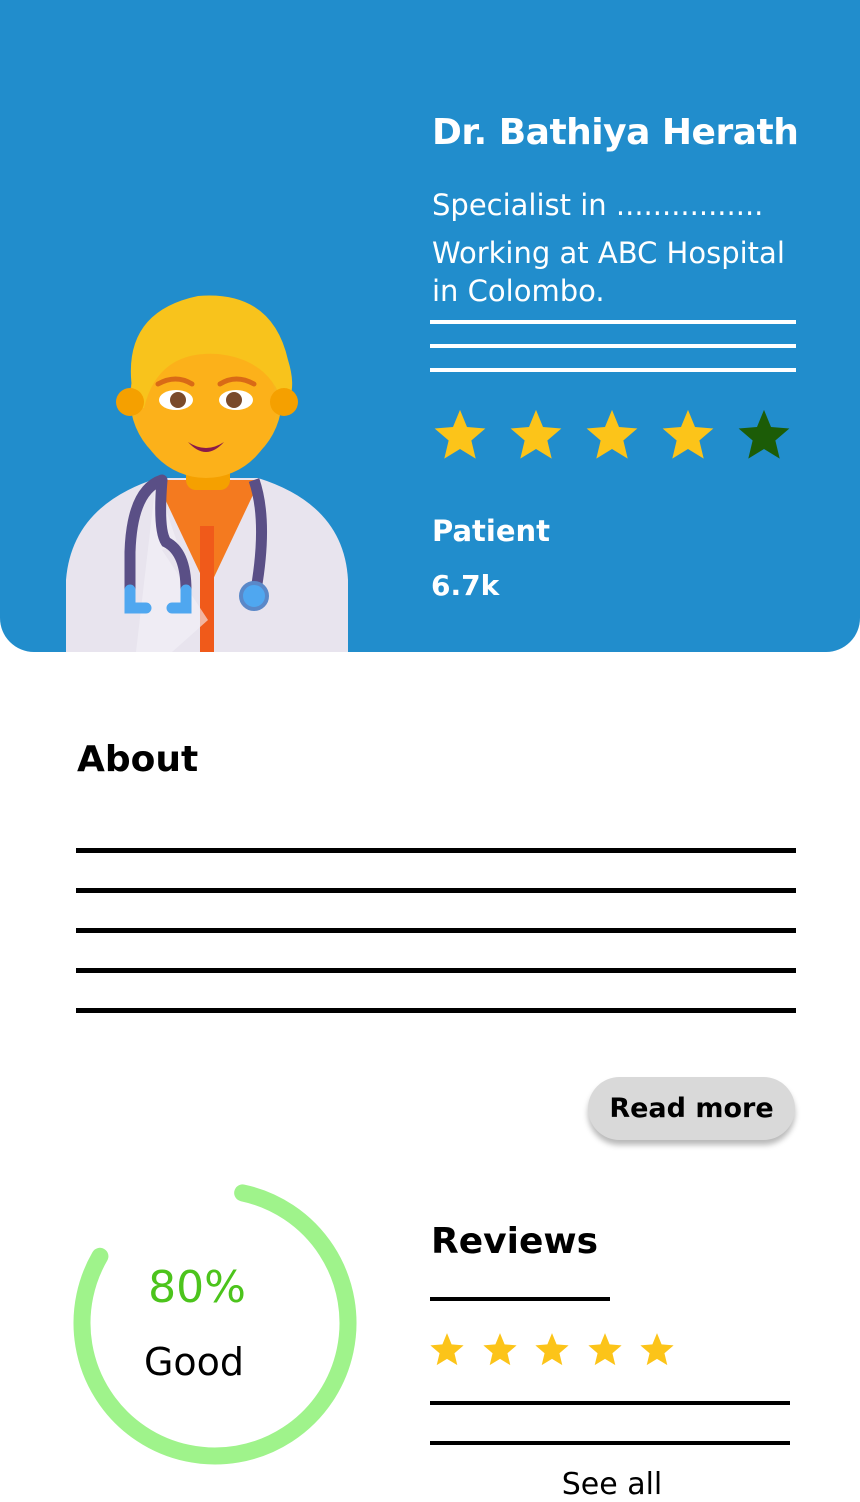 Image resolution: width=860 pixels, height=1502 pixels. What do you see at coordinates (612, 1484) in the screenshot?
I see `see-all-link: See all` at bounding box center [612, 1484].